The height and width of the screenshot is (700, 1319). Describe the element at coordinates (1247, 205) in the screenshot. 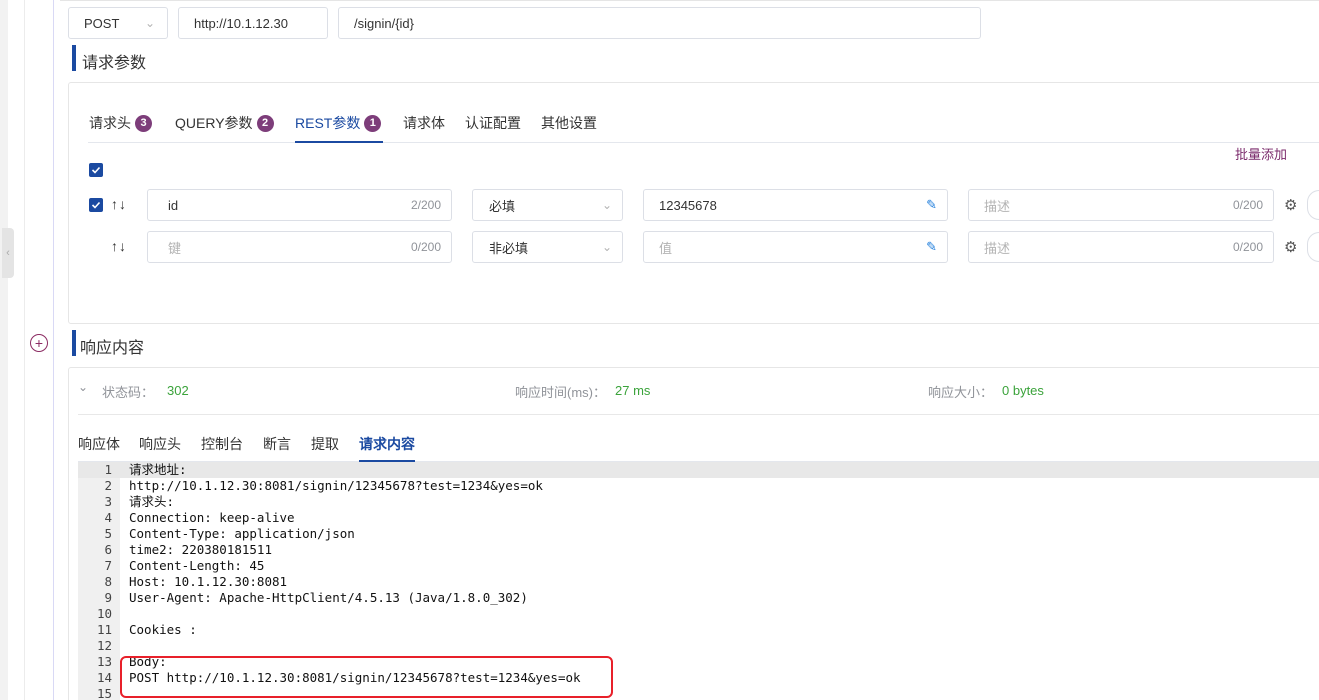

I see `description-char-count: 0/200` at that location.